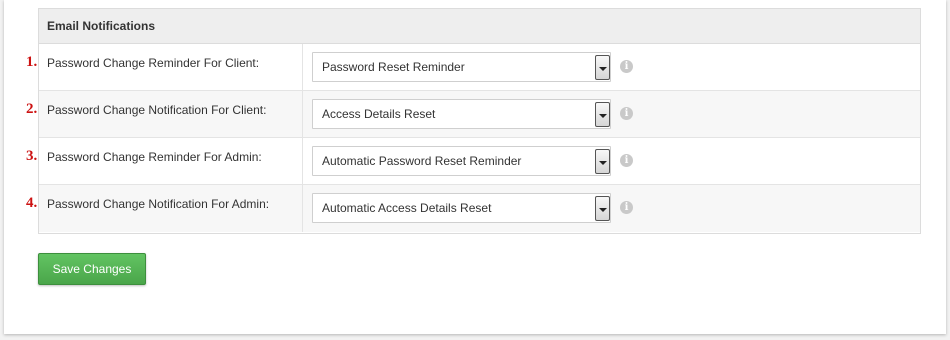 The width and height of the screenshot is (950, 340). Describe the element at coordinates (461, 114) in the screenshot. I see `client-notification-select: Access Details Reset` at that location.